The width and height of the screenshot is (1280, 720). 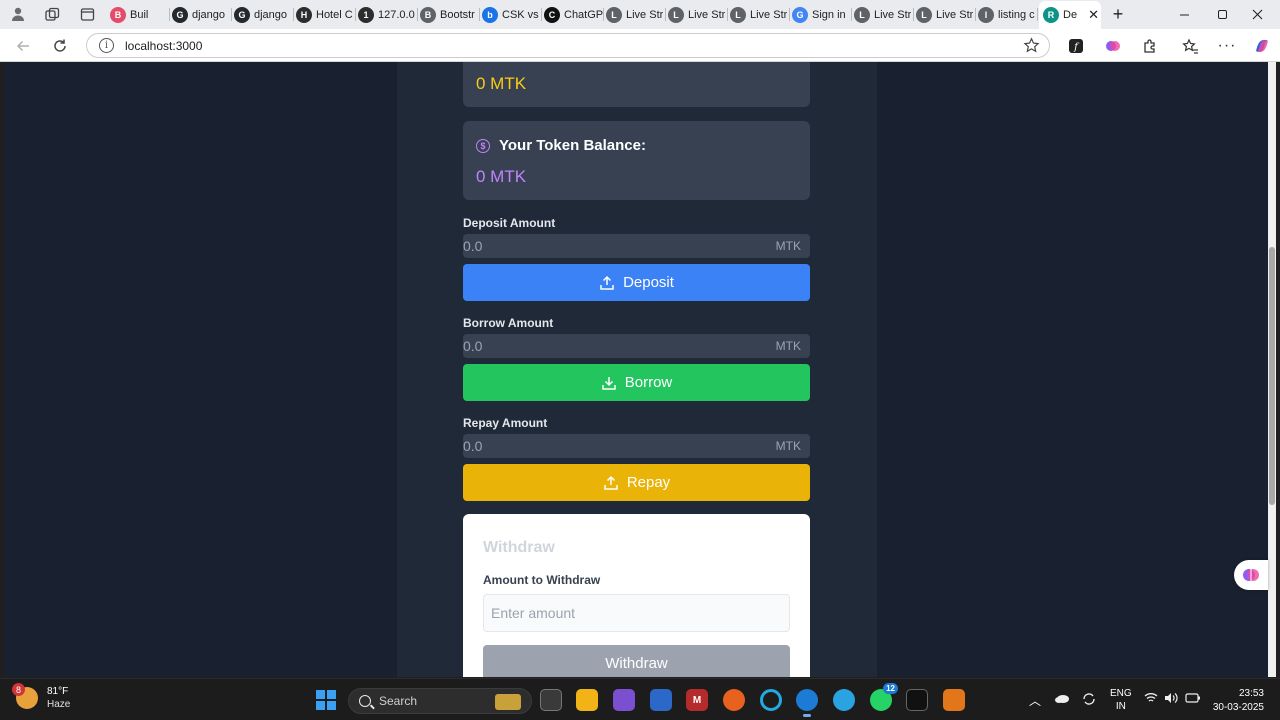 What do you see at coordinates (1227, 46) in the screenshot?
I see `more-menu-icon: ···` at bounding box center [1227, 46].